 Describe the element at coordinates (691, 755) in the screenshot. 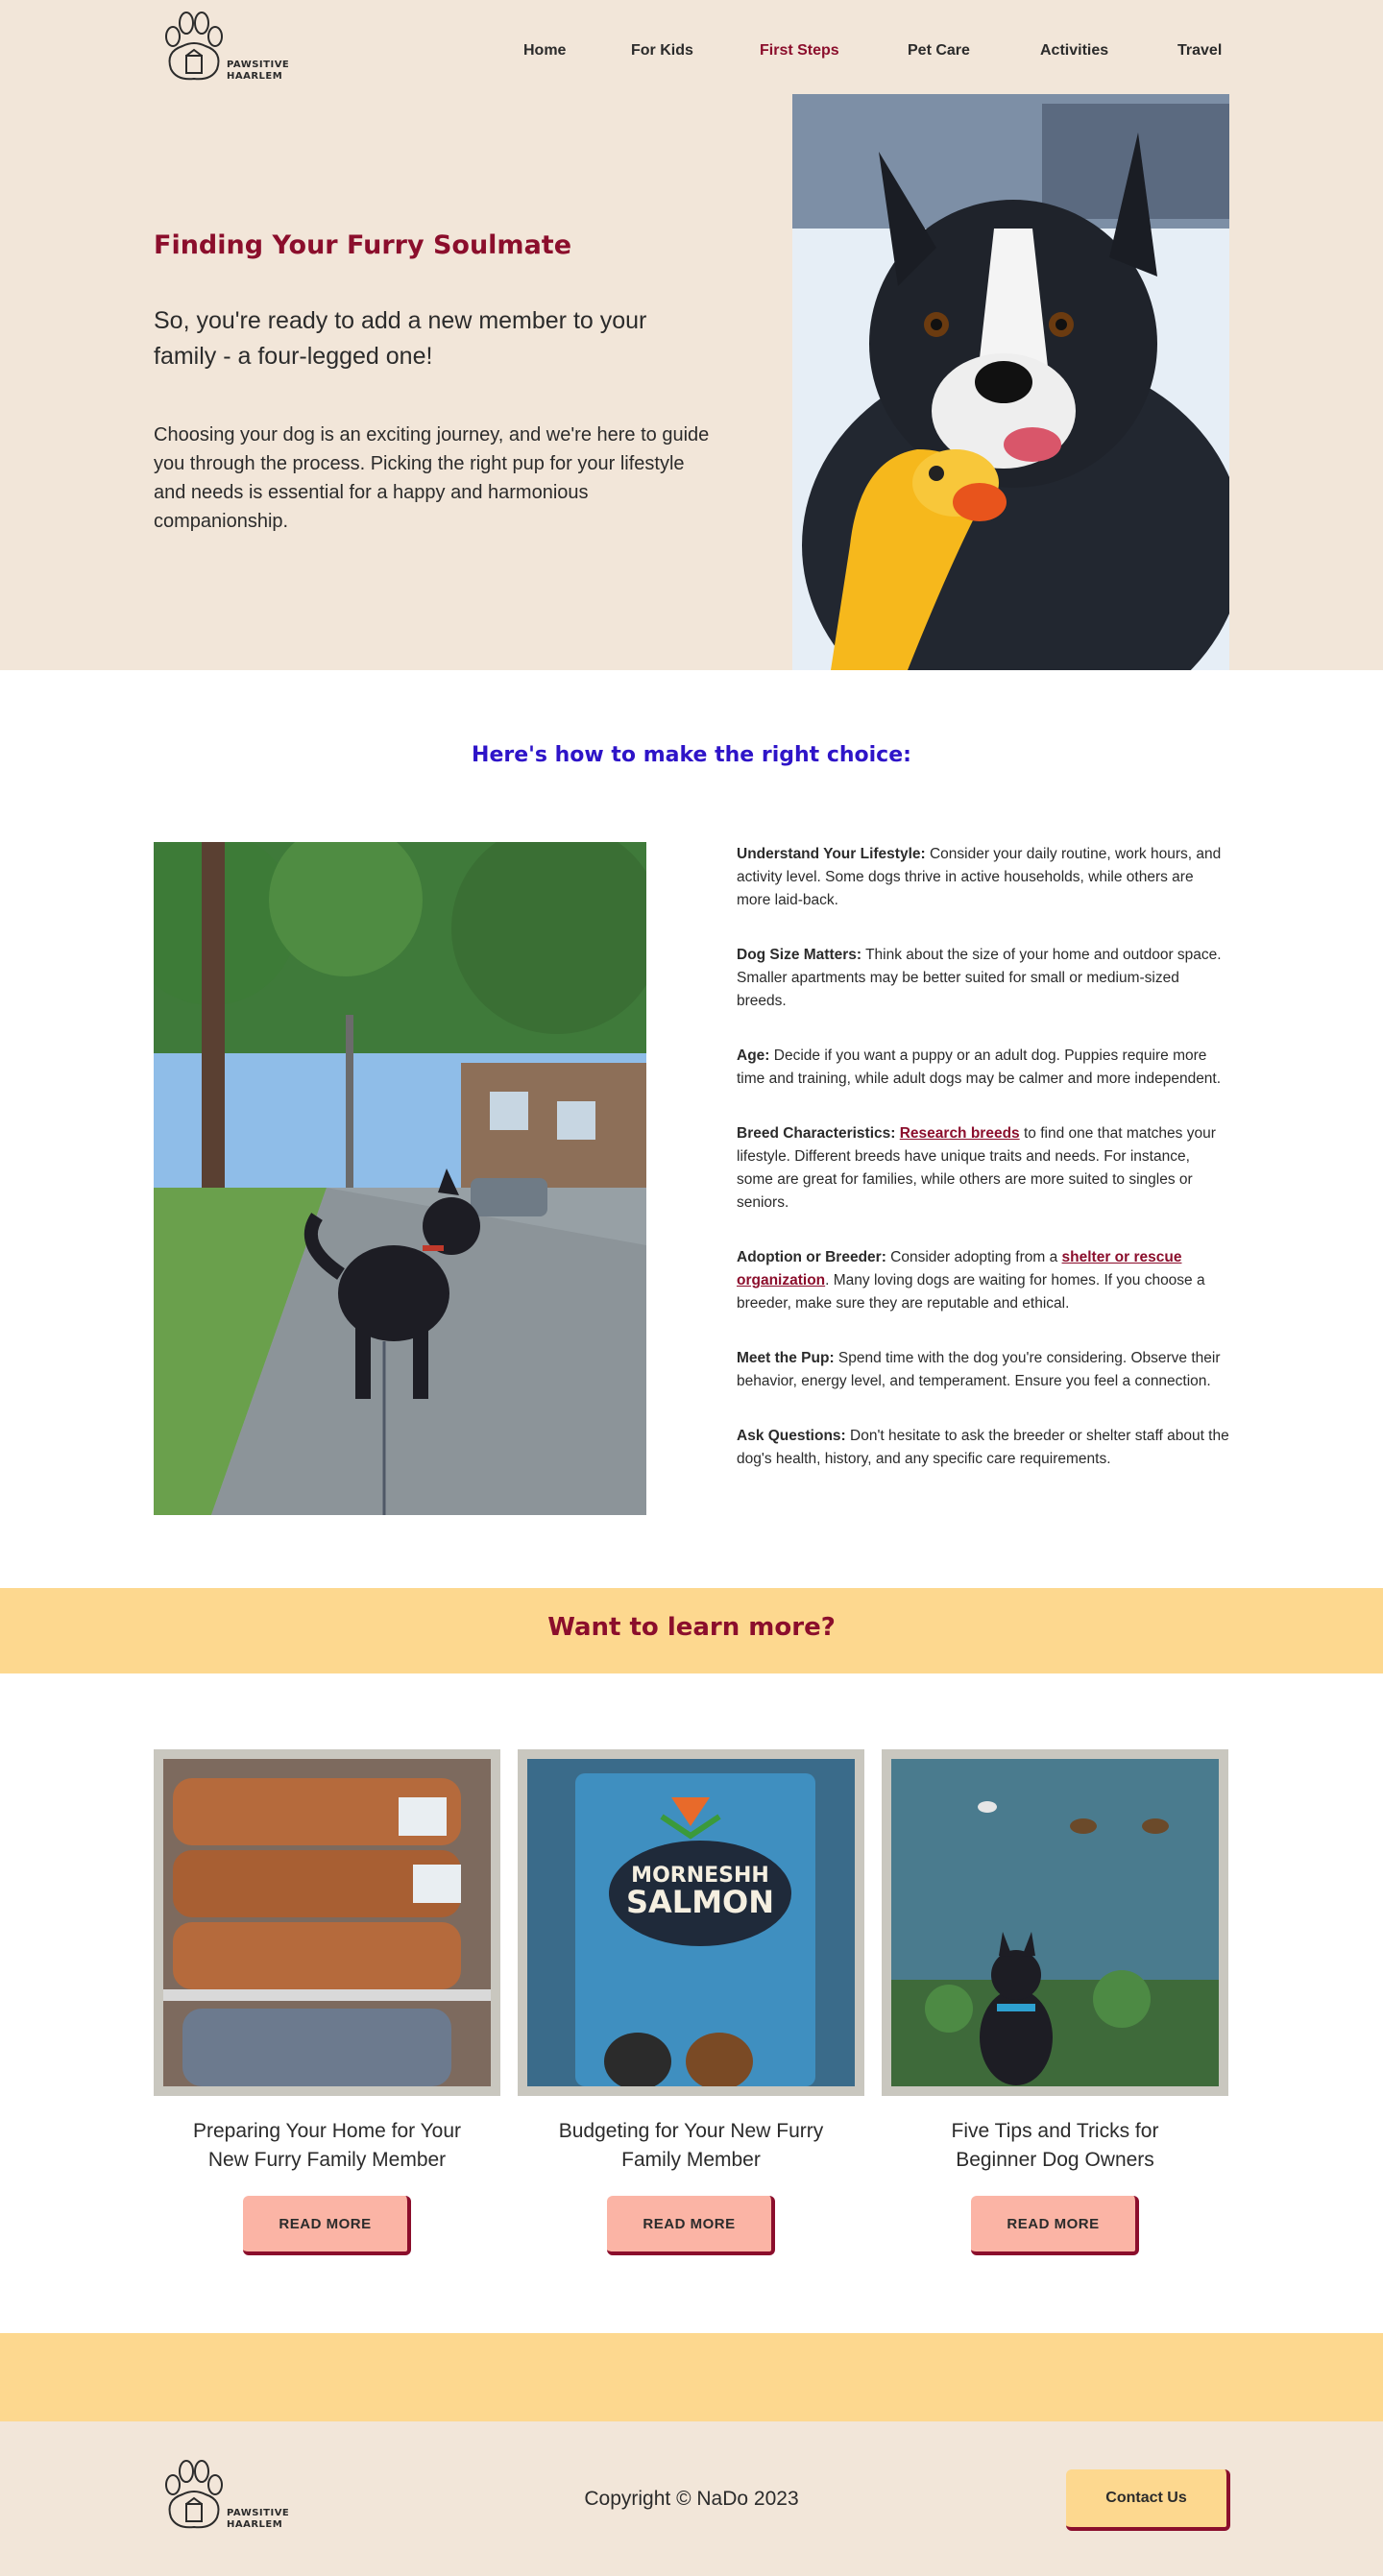

I see `choice-title: Here's how to make the right choice:` at that location.